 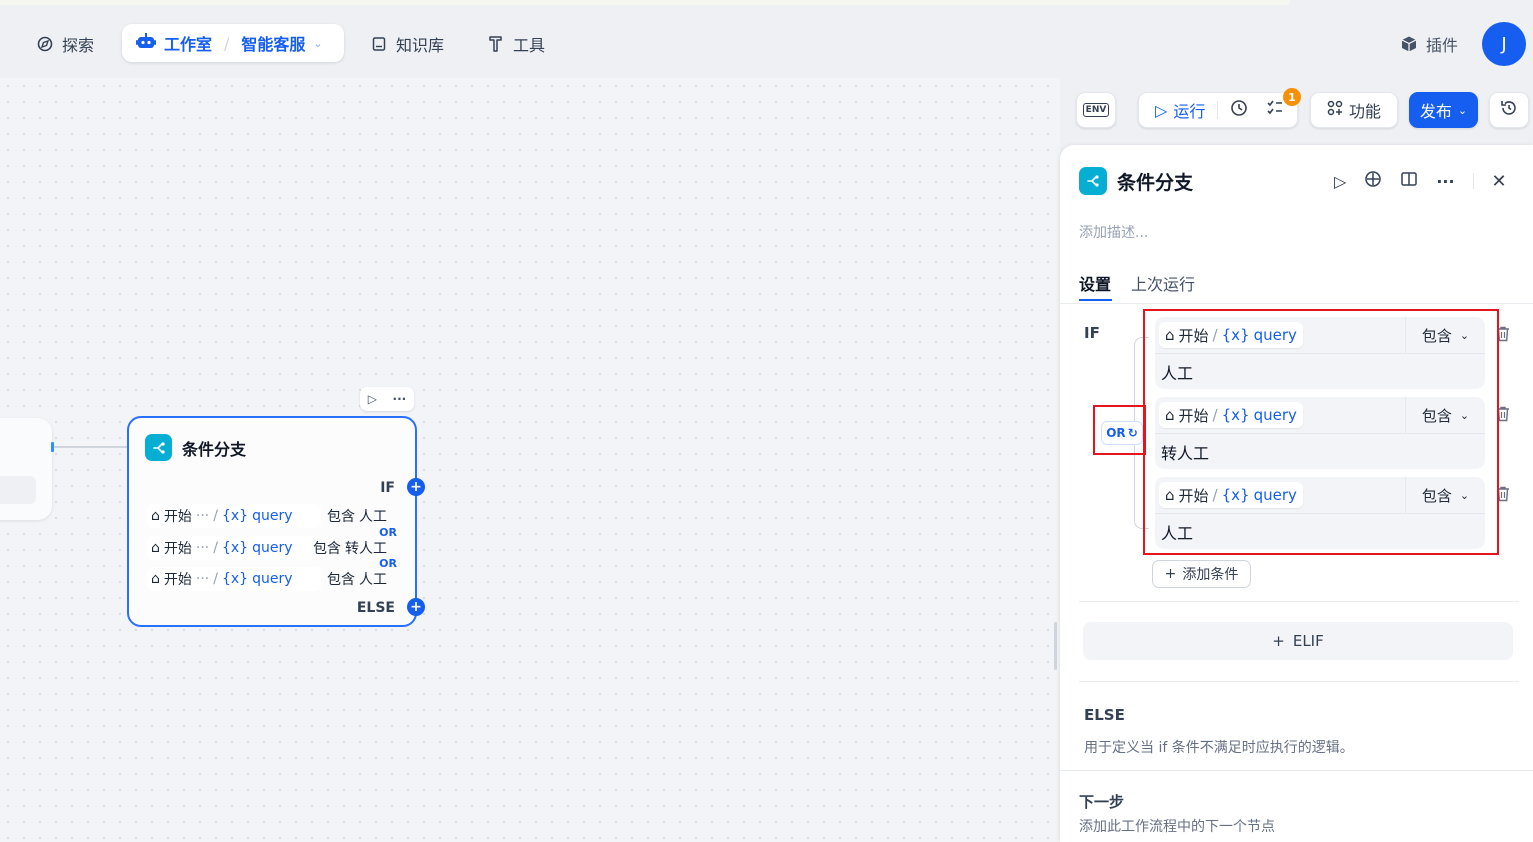 I want to click on features-button: 功能, so click(x=1354, y=110).